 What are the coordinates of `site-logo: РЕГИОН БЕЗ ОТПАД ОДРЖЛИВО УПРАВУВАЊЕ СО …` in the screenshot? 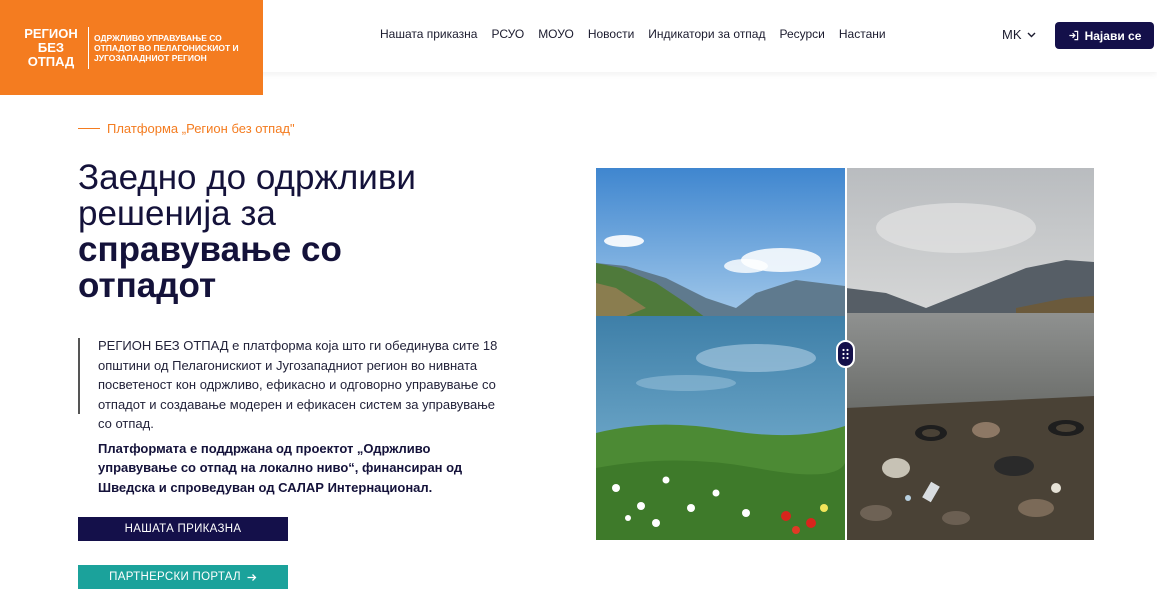 It's located at (131, 47).